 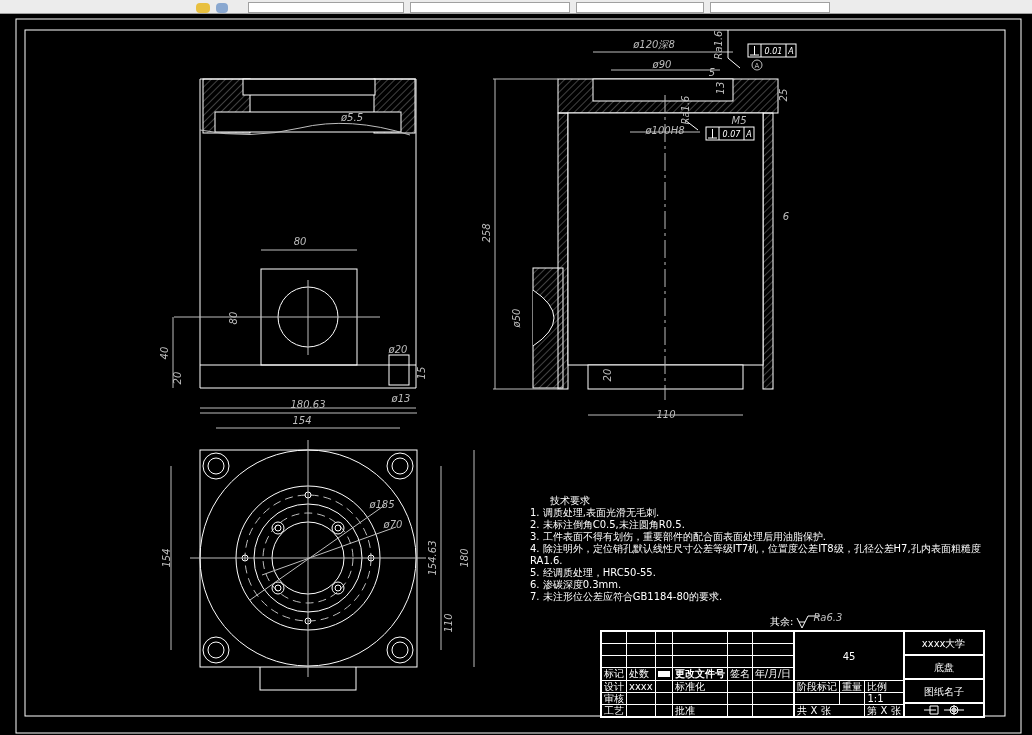 What do you see at coordinates (718, 45) in the screenshot?
I see `dimension-label: Ra1.6` at bounding box center [718, 45].